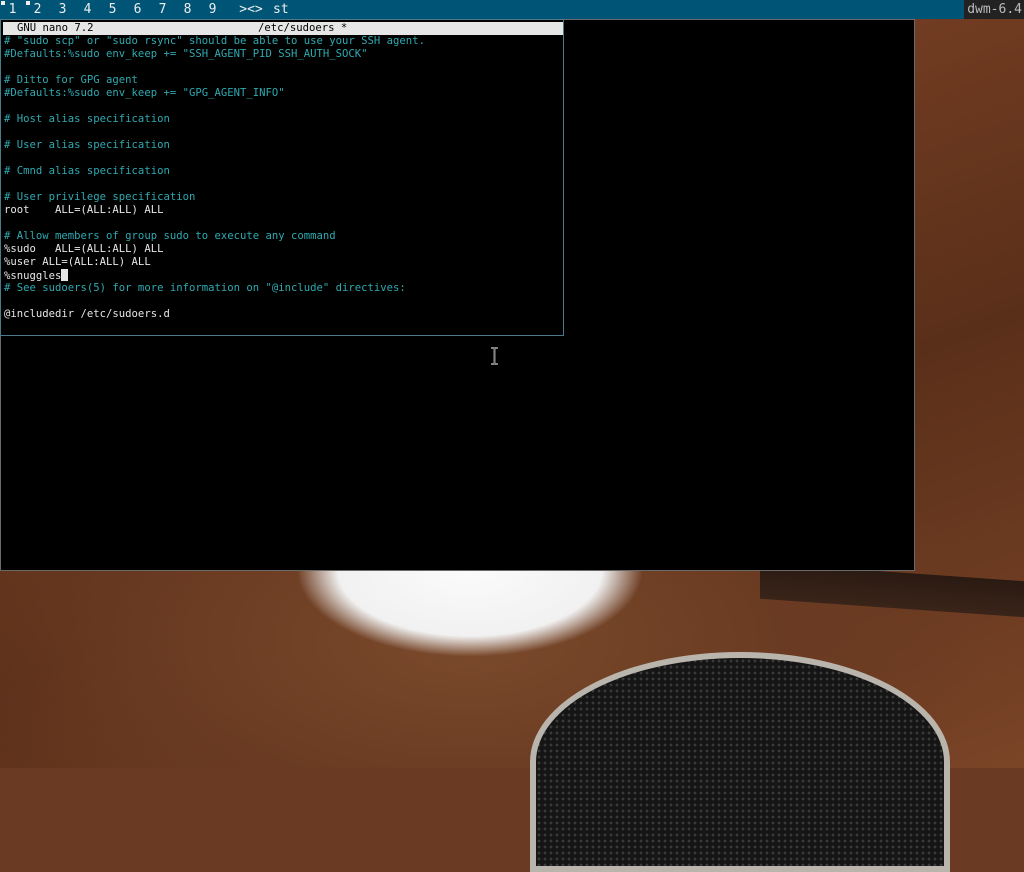  I want to click on buffer-line: # Ditto for GPG agent, so click(284, 80).